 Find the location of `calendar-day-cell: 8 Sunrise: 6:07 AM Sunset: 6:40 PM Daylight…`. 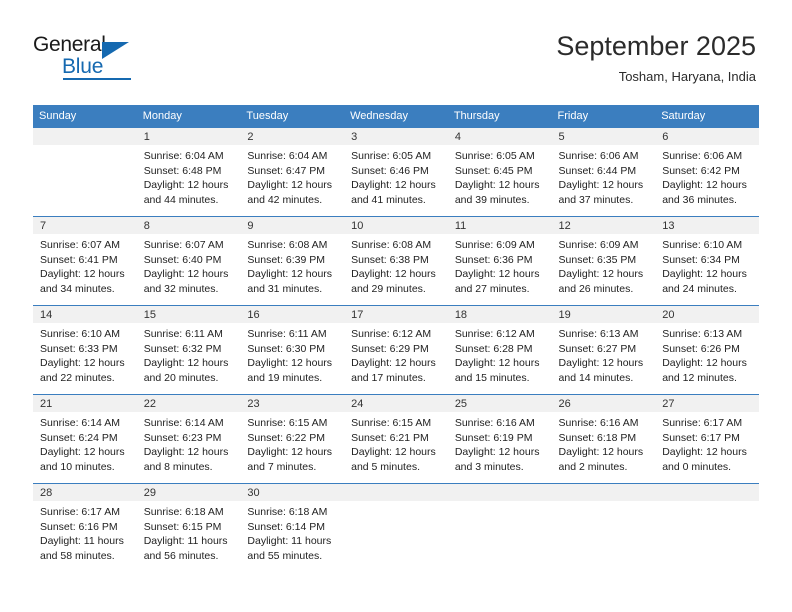

calendar-day-cell: 8 Sunrise: 6:07 AM Sunset: 6:40 PM Daylight… is located at coordinates (188, 261).